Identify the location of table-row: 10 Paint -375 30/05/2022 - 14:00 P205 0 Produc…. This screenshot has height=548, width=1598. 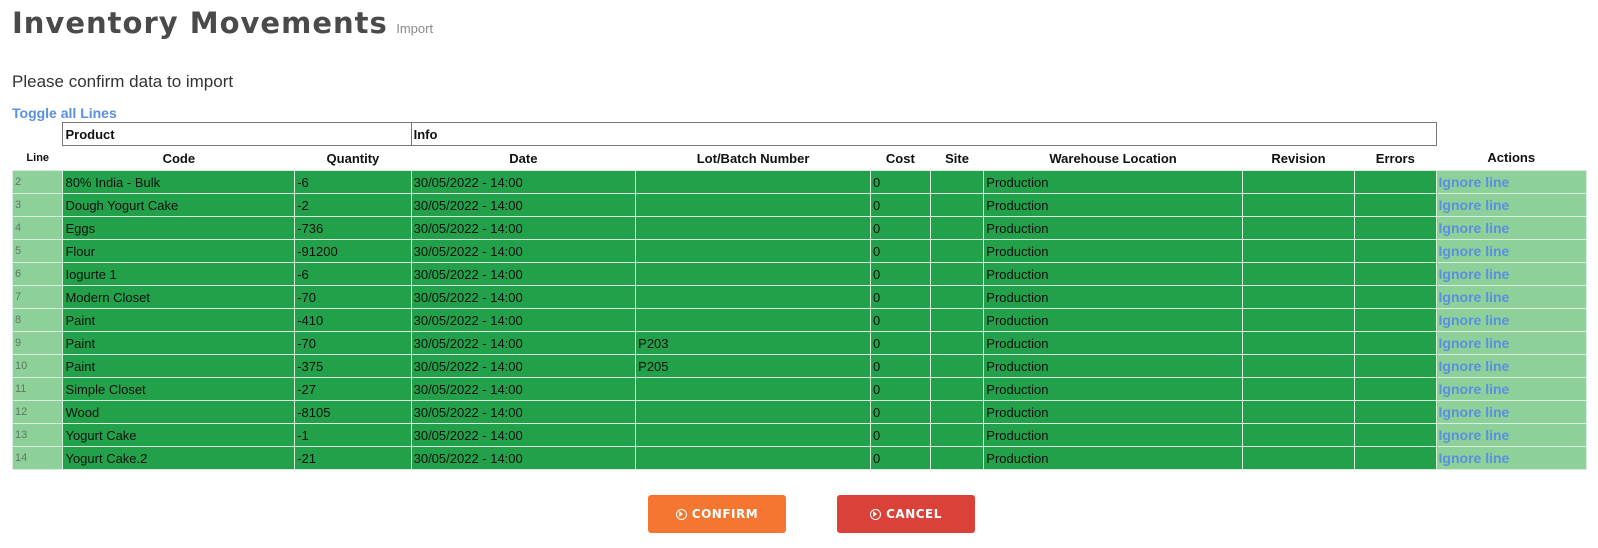
(799, 366).